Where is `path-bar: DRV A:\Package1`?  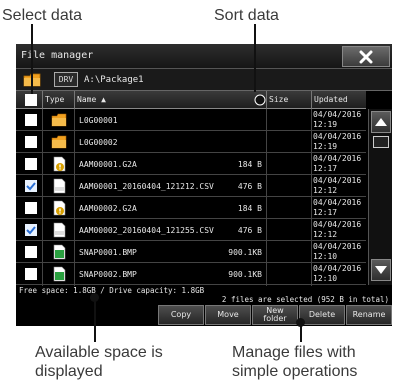 path-bar: DRV A:\Package1 is located at coordinates (204, 80).